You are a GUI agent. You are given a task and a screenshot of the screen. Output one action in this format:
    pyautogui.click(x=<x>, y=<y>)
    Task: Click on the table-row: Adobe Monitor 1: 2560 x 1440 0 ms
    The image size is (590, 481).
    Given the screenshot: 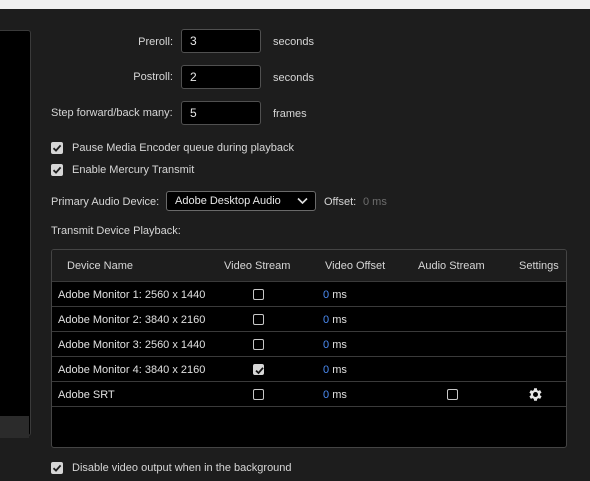 What is the action you would take?
    pyautogui.click(x=309, y=294)
    